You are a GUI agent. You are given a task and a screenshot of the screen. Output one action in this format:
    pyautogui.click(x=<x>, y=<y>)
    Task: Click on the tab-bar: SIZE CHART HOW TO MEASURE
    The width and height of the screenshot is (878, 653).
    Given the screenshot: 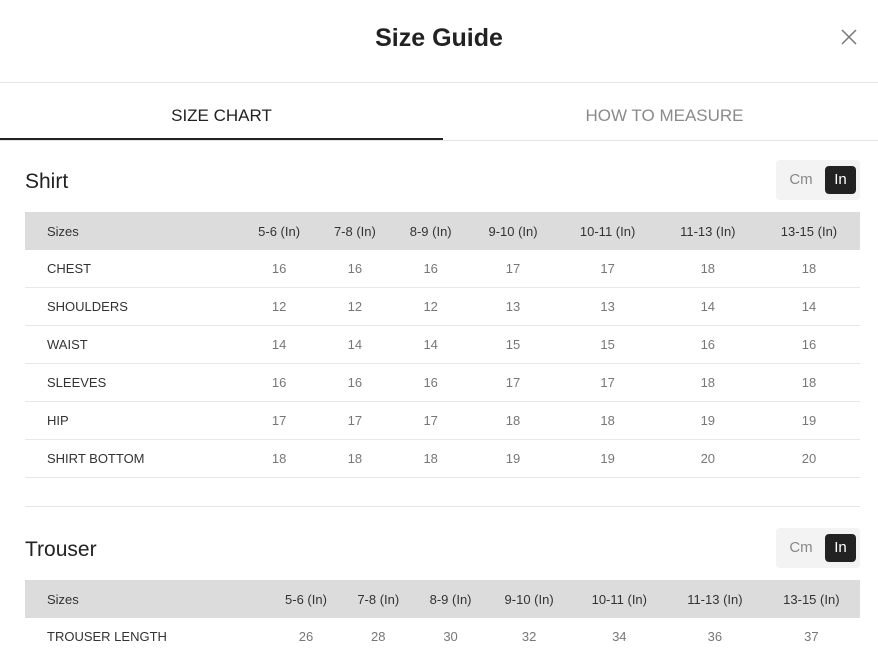 What is the action you would take?
    pyautogui.click(x=439, y=112)
    